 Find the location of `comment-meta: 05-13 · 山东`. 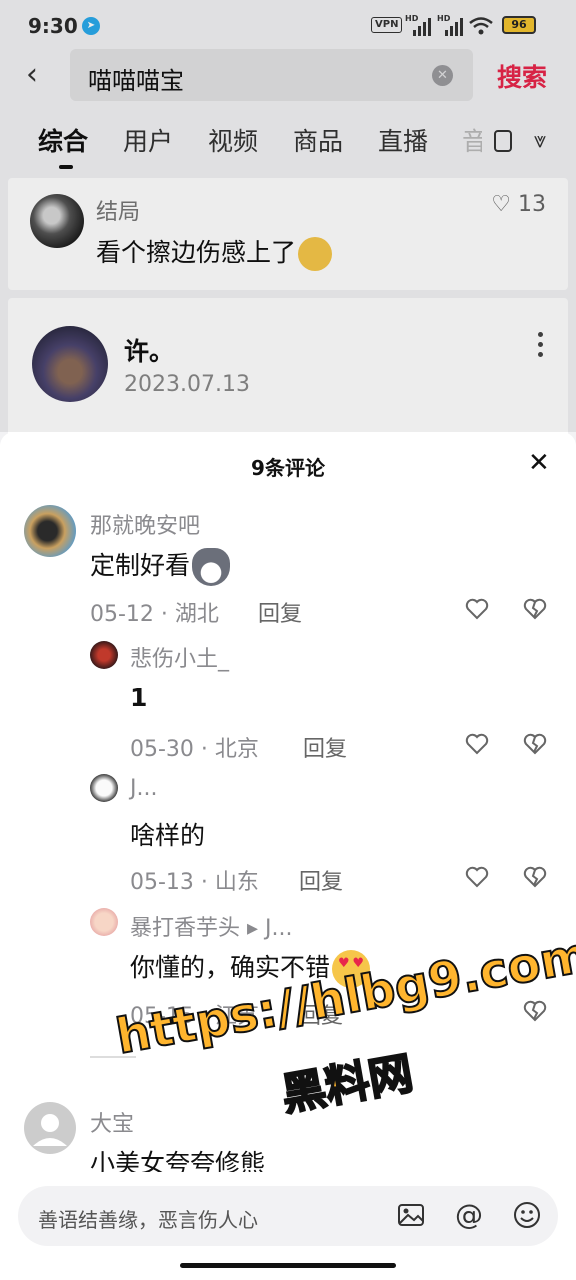

comment-meta: 05-13 · 山东 is located at coordinates (194, 882).